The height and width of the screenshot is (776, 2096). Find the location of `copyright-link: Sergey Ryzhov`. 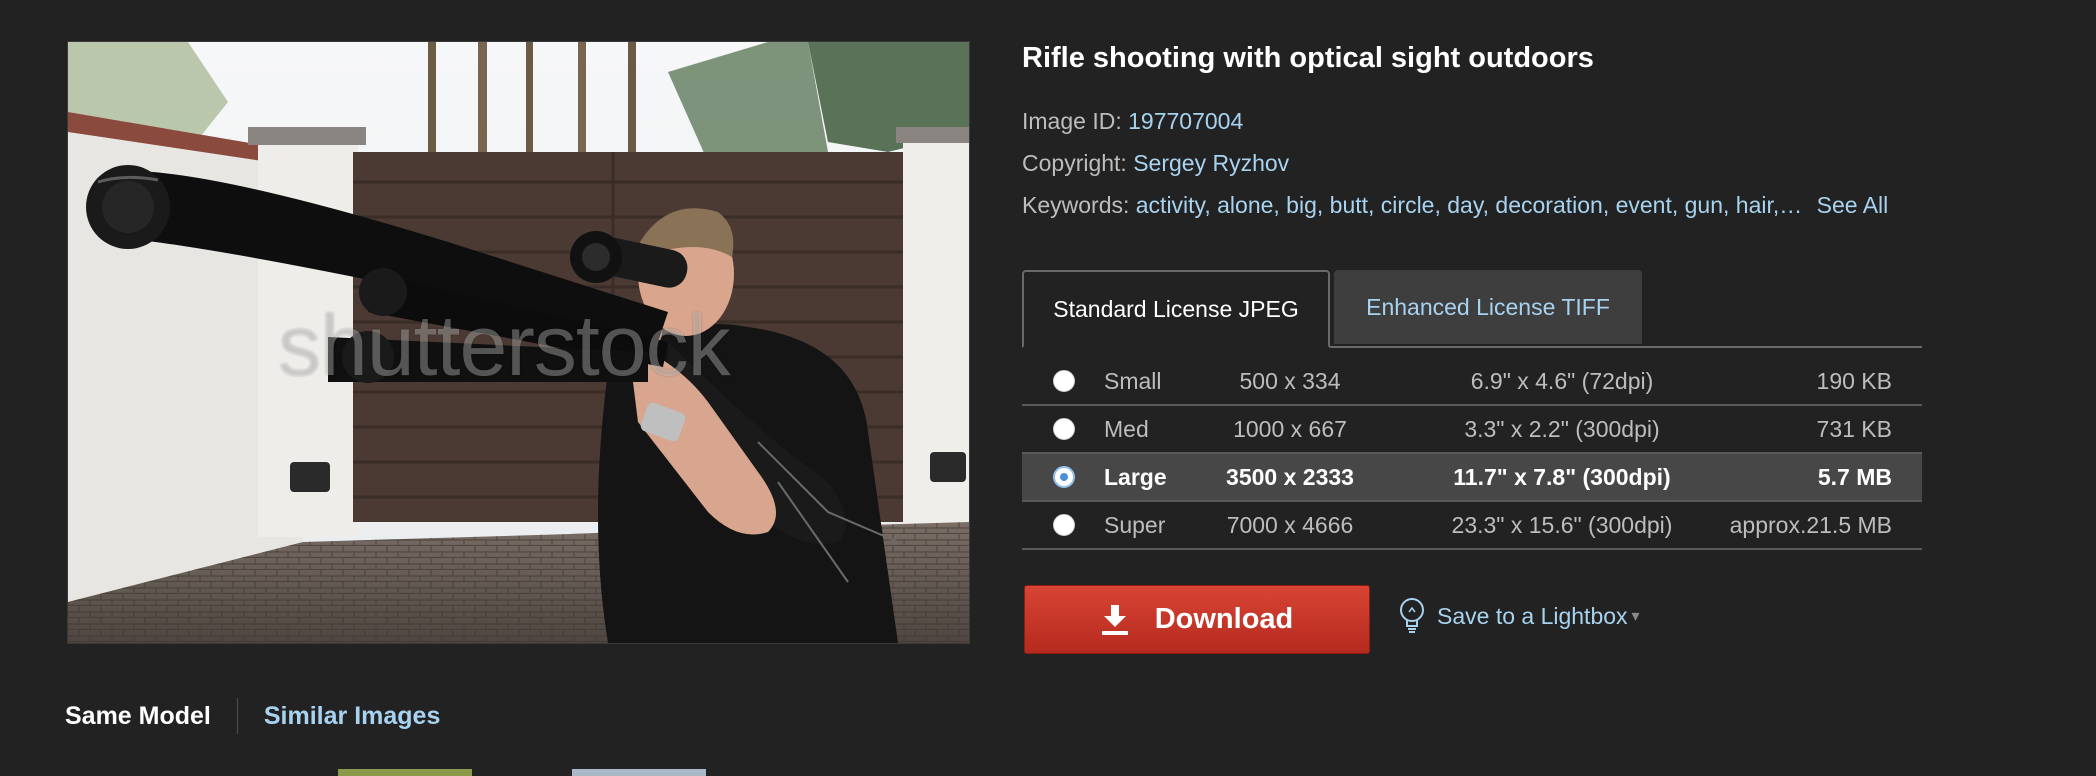

copyright-link: Sergey Ryzhov is located at coordinates (1211, 163).